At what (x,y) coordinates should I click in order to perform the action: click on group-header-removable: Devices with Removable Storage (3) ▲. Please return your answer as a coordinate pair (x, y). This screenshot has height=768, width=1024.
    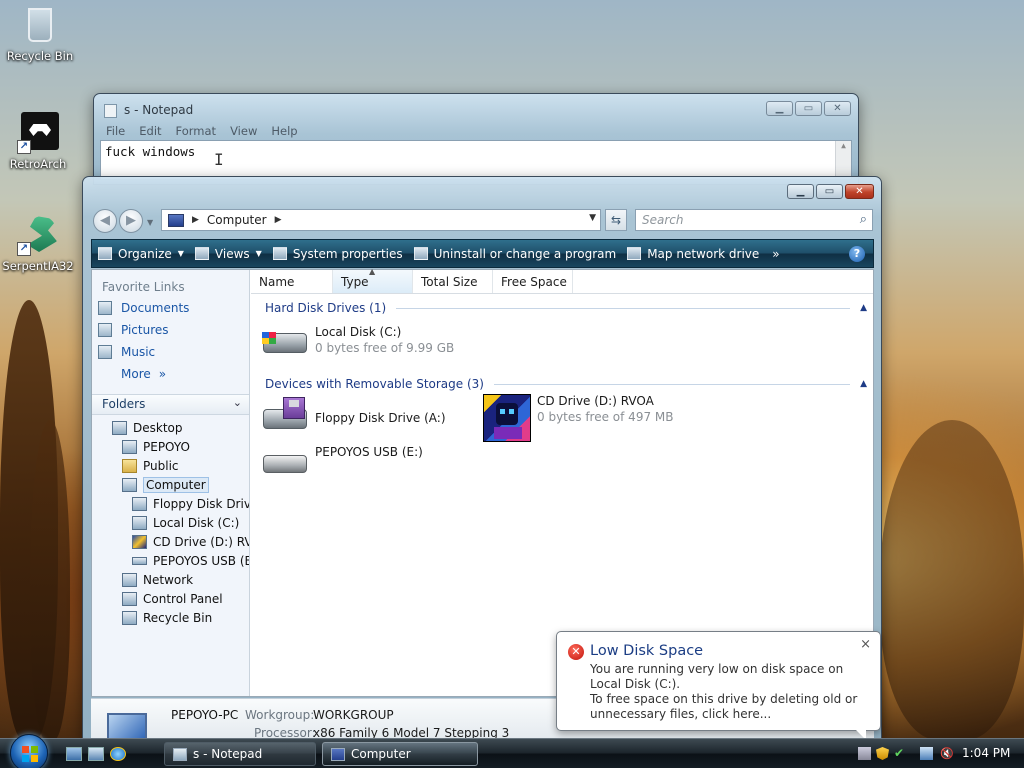
    Looking at the image, I should click on (566, 384).